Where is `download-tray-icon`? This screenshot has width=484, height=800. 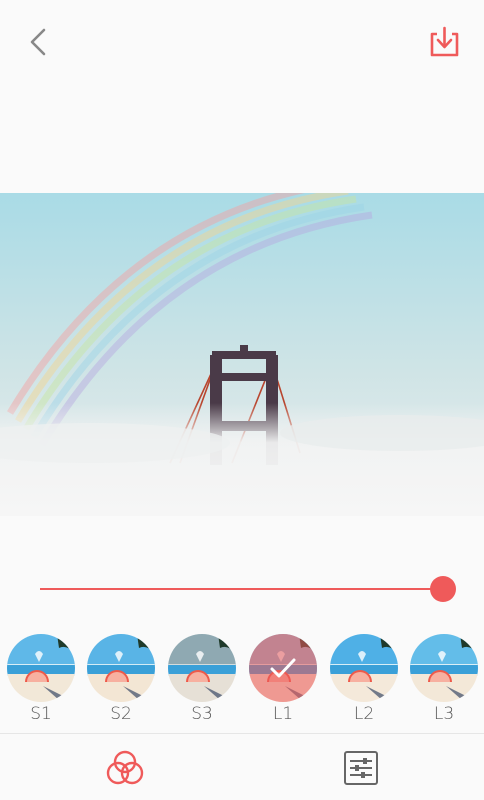 download-tray-icon is located at coordinates (444, 41).